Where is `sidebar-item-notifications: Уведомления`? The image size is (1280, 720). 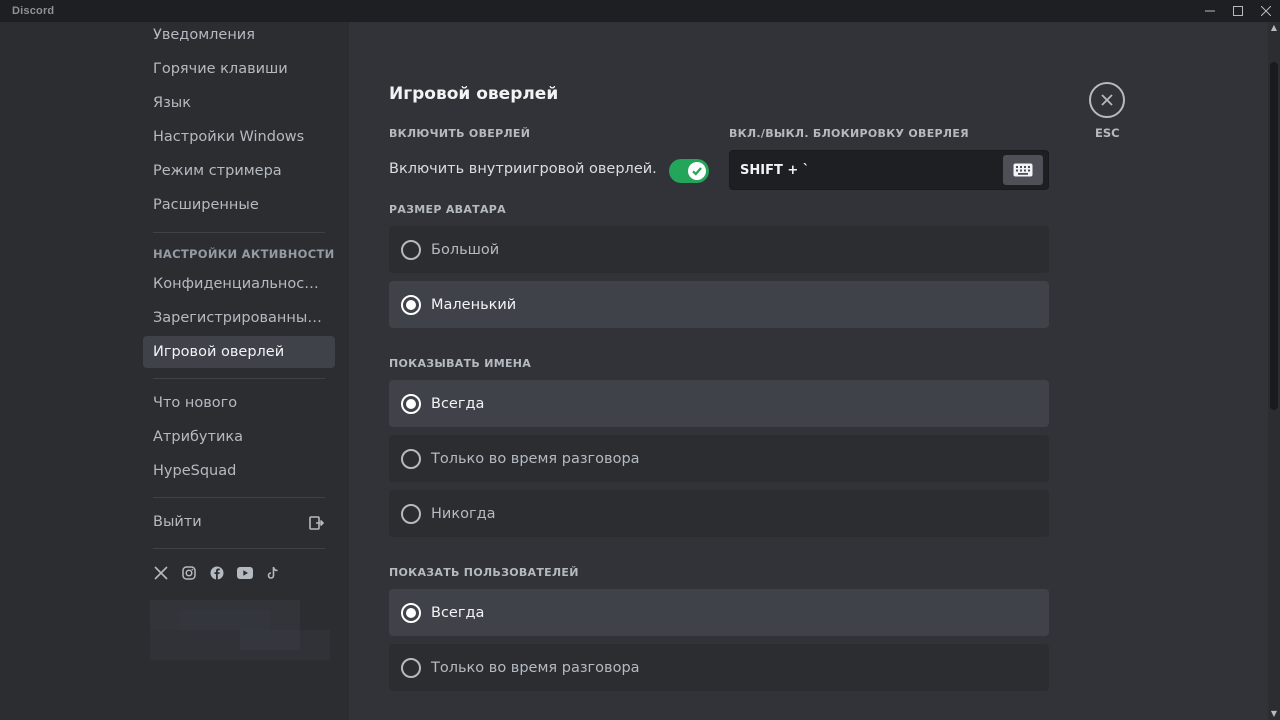
sidebar-item-notifications: Уведомления is located at coordinates (239, 35).